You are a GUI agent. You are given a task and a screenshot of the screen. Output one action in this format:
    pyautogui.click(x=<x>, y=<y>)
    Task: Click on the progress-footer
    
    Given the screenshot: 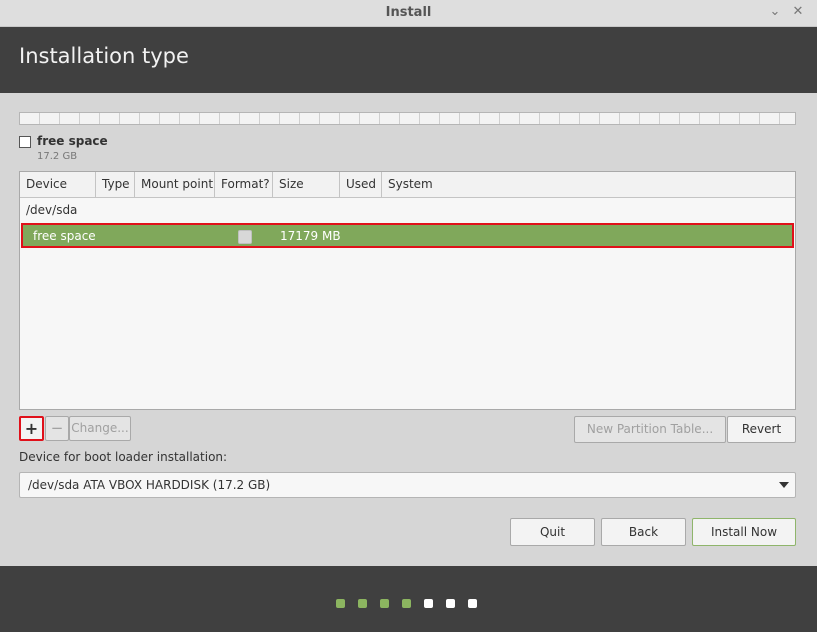 What is the action you would take?
    pyautogui.click(x=408, y=599)
    